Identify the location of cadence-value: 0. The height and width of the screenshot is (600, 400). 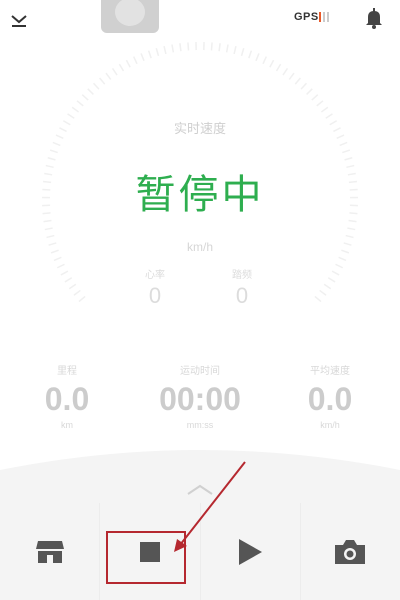
(242, 295).